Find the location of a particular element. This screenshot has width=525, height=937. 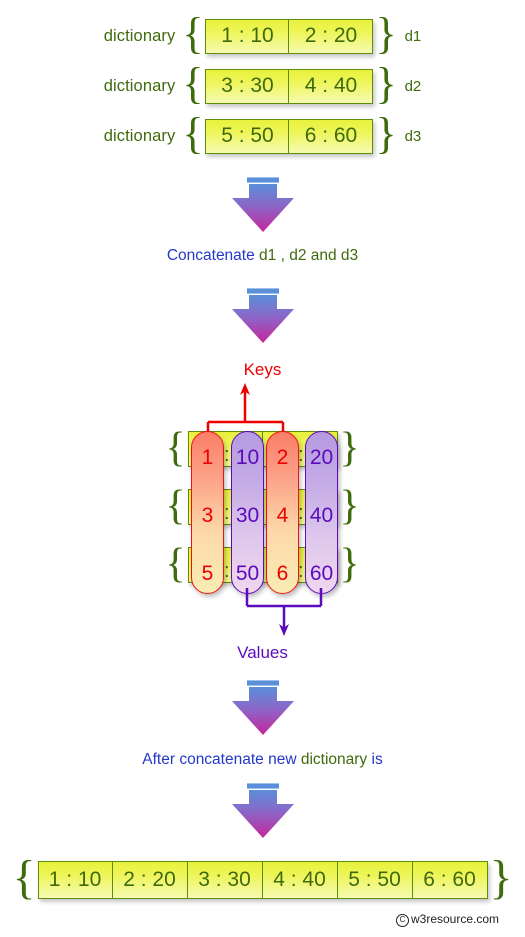

caption-concatenate: Concatenate d1 , d2 and d3 is located at coordinates (262, 256).